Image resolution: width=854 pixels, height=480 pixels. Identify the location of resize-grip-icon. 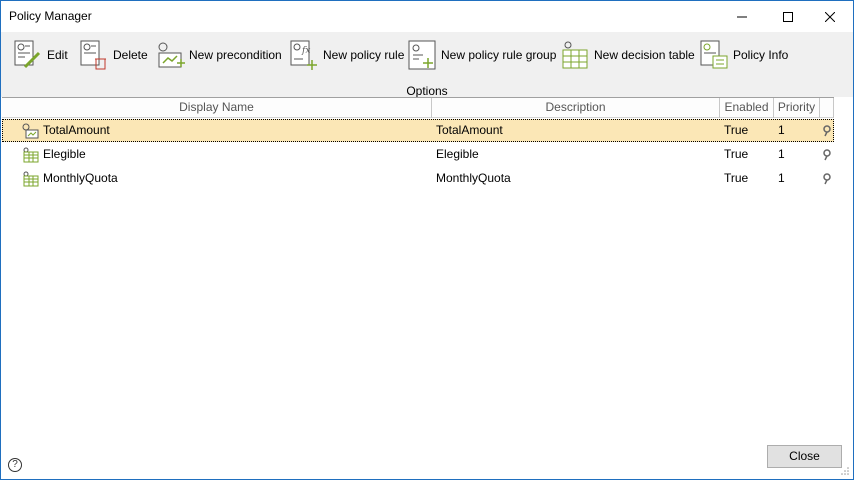
(845, 471).